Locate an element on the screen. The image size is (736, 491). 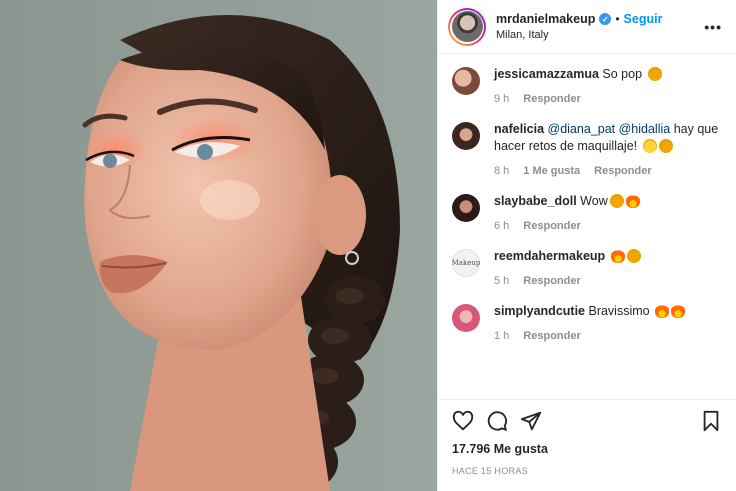
comment-time: 6 h is located at coordinates (501, 226).